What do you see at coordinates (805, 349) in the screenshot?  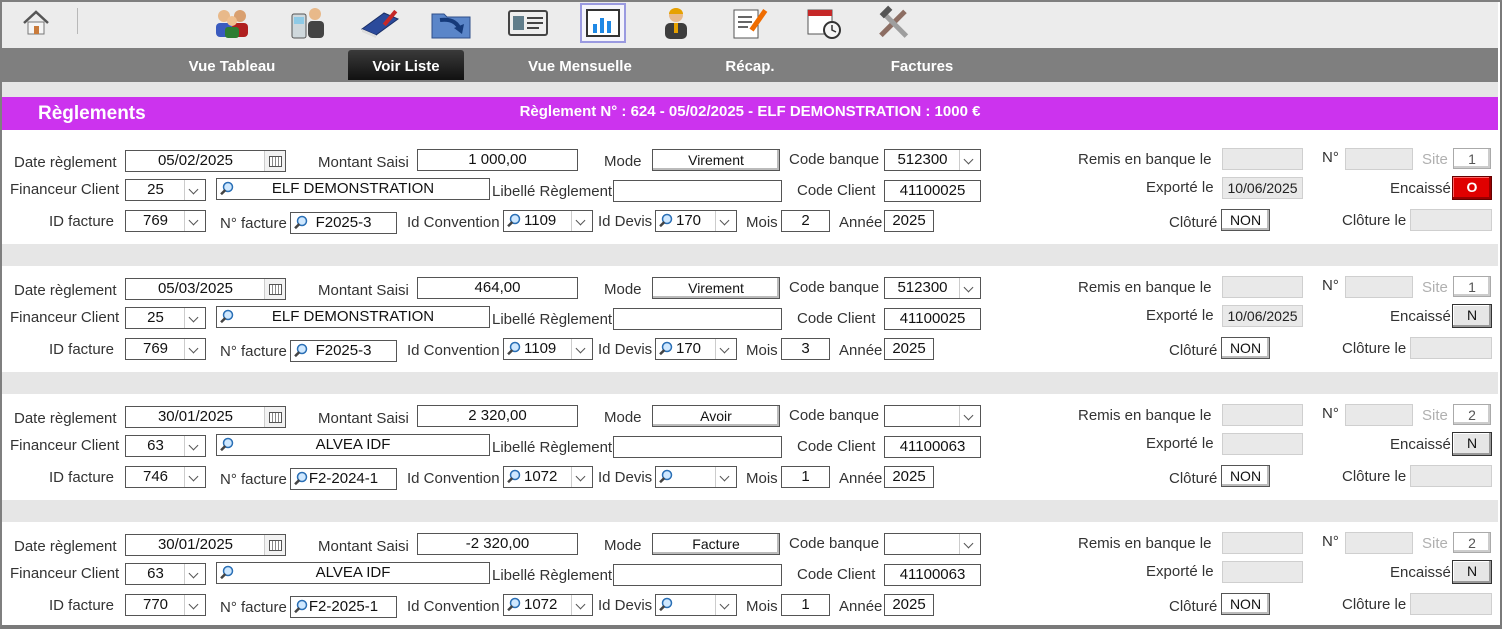 I see `mois-field: 3` at bounding box center [805, 349].